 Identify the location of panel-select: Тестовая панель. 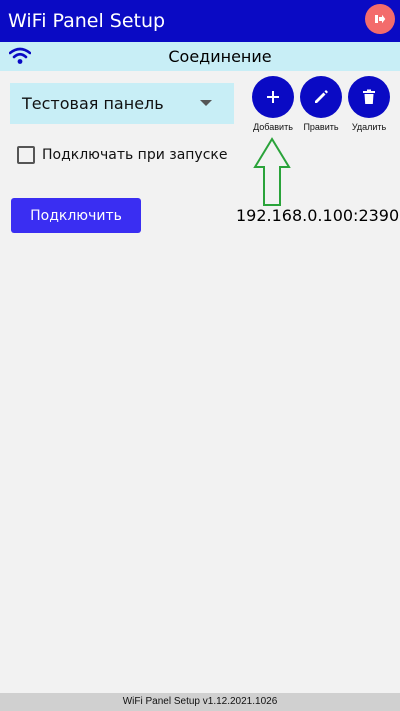
(122, 103).